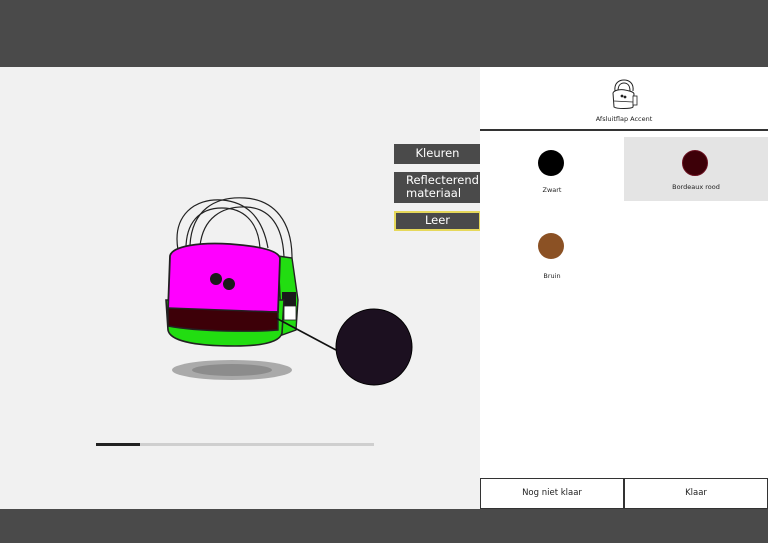 This screenshot has height=543, width=768. I want to click on bag-flap, so click(224, 277).